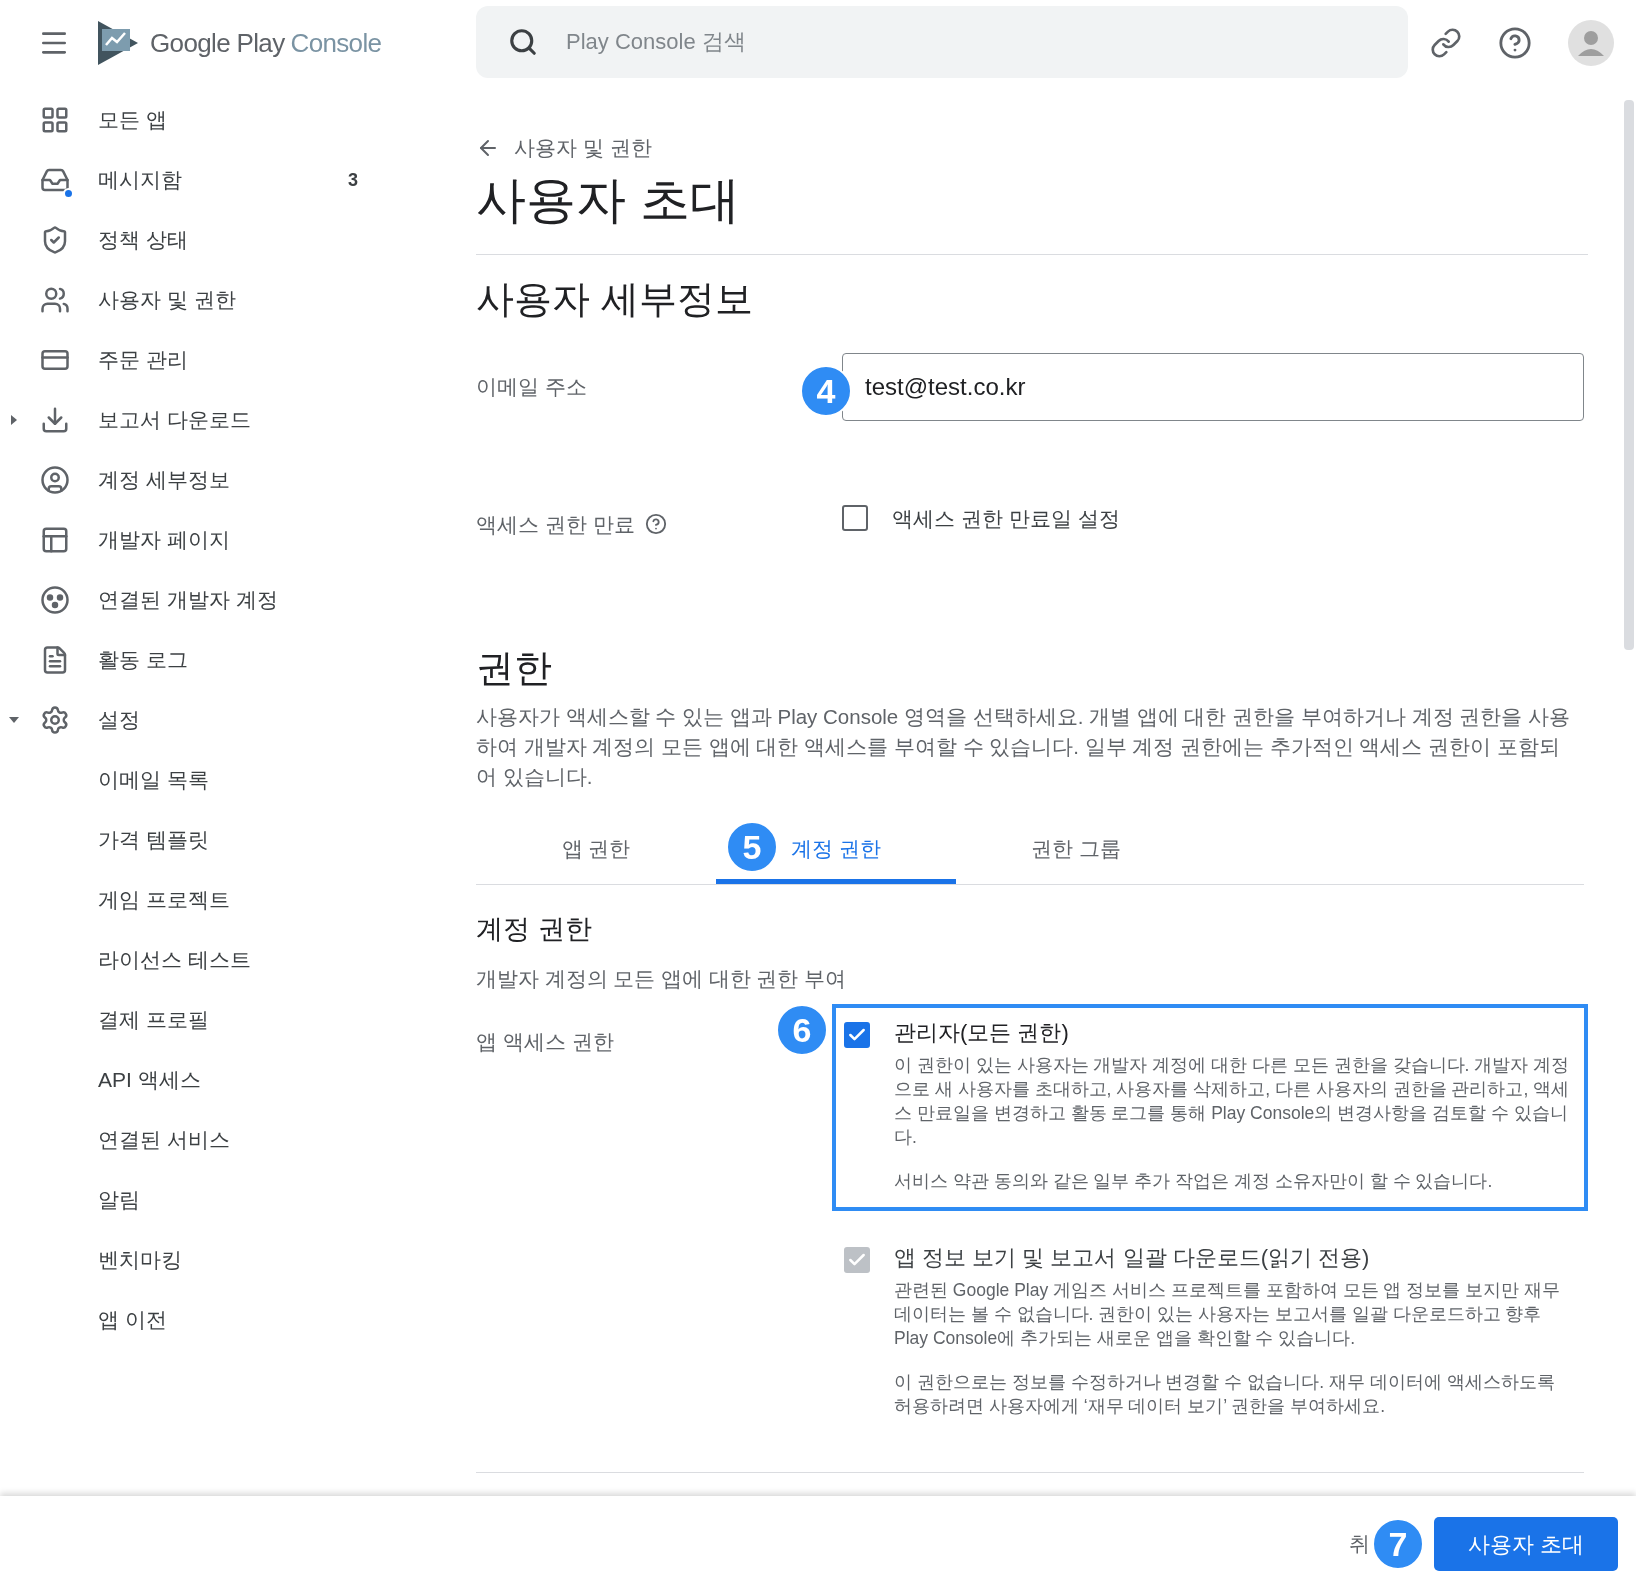  What do you see at coordinates (1227, 1315) in the screenshot?
I see `option-description: 관련된 Google Play 게임즈 서비스 프로젝트를 포함하여 모든 앱 정보를 보지만 재무 데이터는 볼 수 없습니다. 권한이 있는 사용자는 보고서를 일괄 다운로드하고 향후 Play Console에 추가되는 새로운 앱을 확인할 수 있습니다.` at bounding box center [1227, 1315].